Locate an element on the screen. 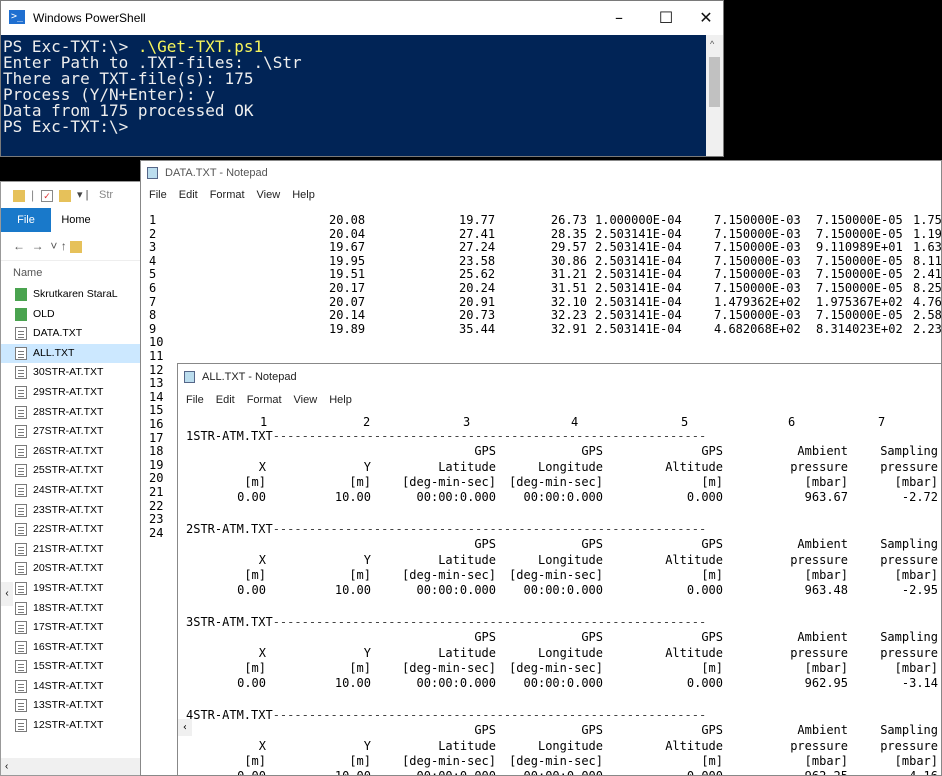 The image size is (942, 776). file-list-item: 12STR-AT.TXT is located at coordinates (76, 726).